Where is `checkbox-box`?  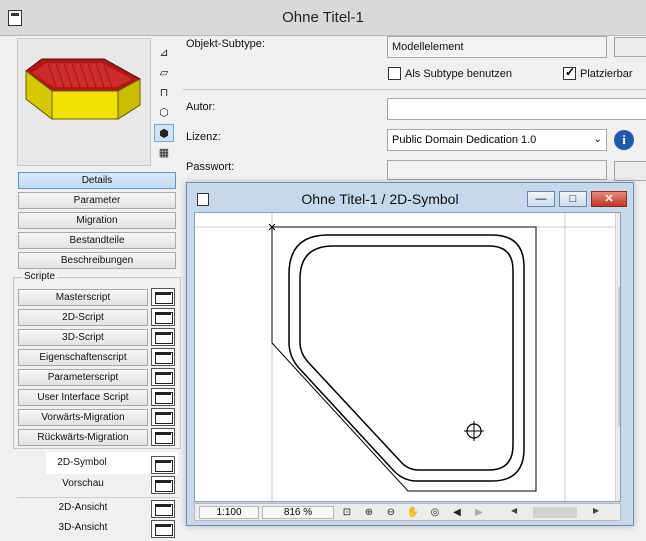
checkbox-box is located at coordinates (394, 73).